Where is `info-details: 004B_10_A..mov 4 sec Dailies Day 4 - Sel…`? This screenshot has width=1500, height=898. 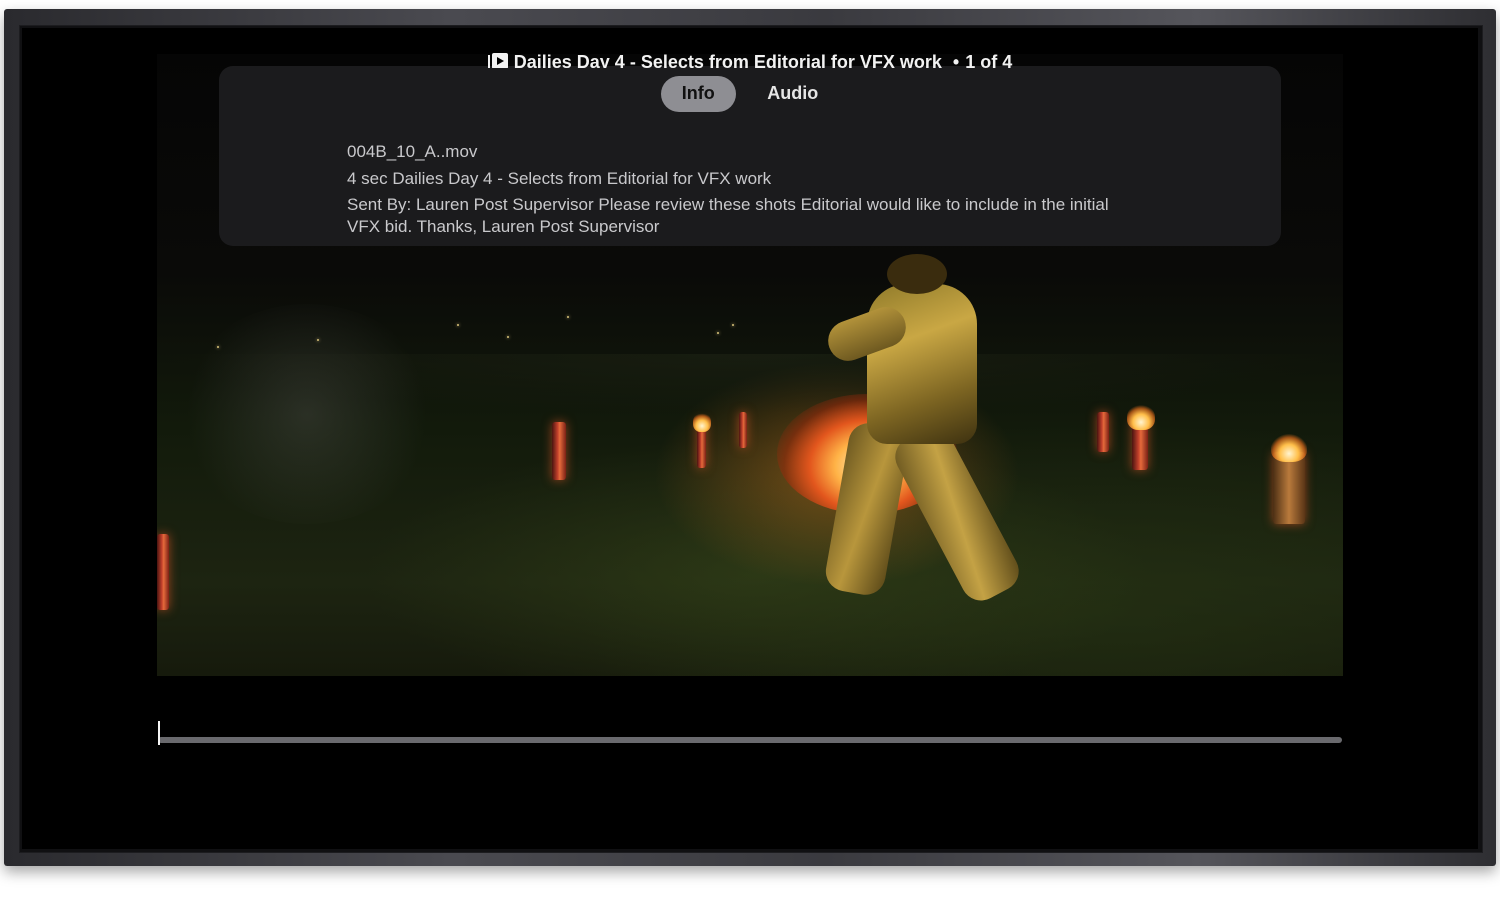
info-details: 004B_10_A..mov 4 sec Dailies Day 4 - Sel… is located at coordinates (747, 188).